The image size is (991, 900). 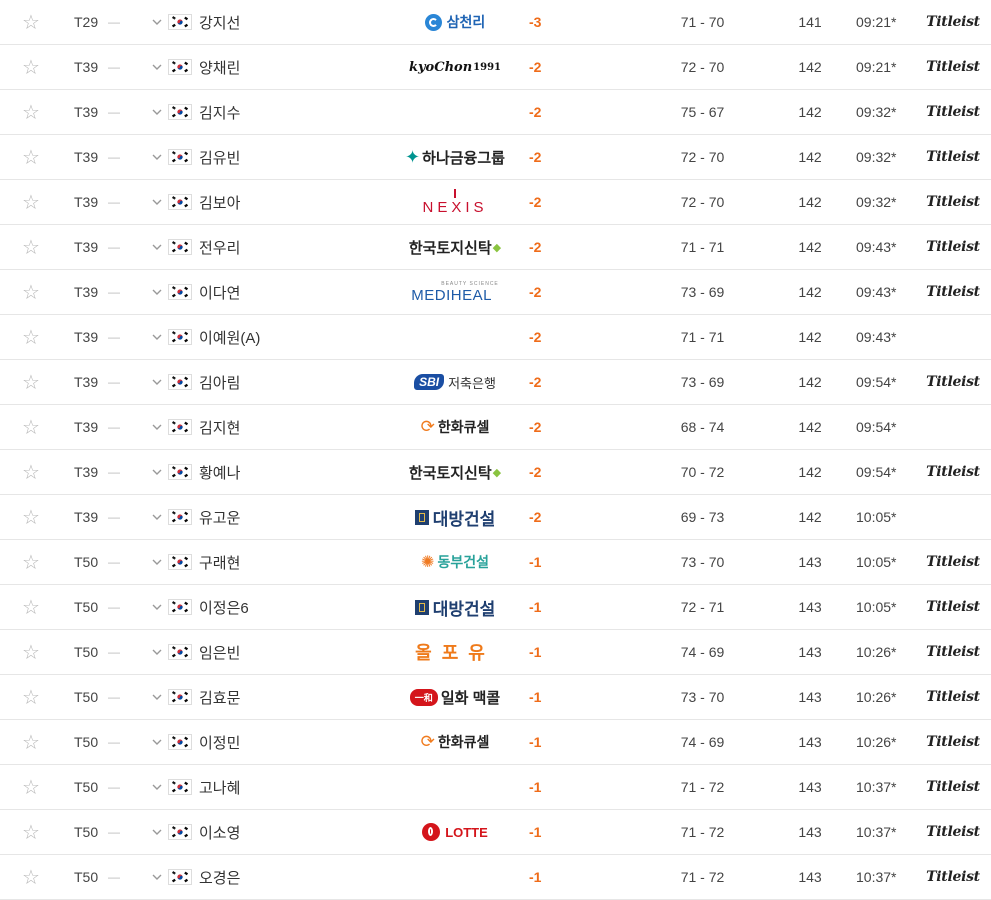 I want to click on player-name-link: 전우리, so click(x=219, y=247).